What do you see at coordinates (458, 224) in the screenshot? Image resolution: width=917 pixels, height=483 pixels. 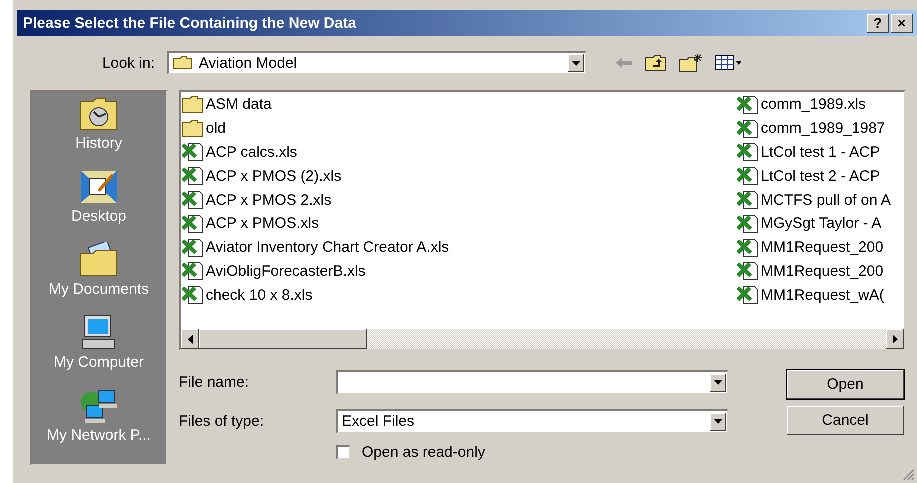 I see `file-item: ACP x PMOS.xls` at bounding box center [458, 224].